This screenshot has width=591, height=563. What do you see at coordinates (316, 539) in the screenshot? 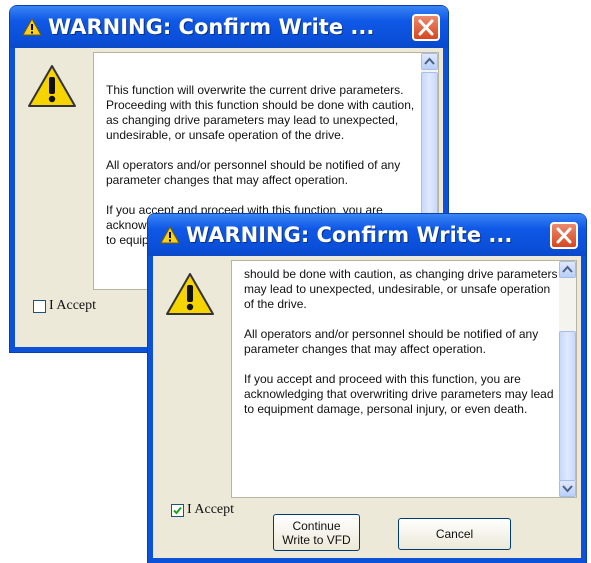
I see `continue-button-label-line2: Write to VFD` at bounding box center [316, 539].